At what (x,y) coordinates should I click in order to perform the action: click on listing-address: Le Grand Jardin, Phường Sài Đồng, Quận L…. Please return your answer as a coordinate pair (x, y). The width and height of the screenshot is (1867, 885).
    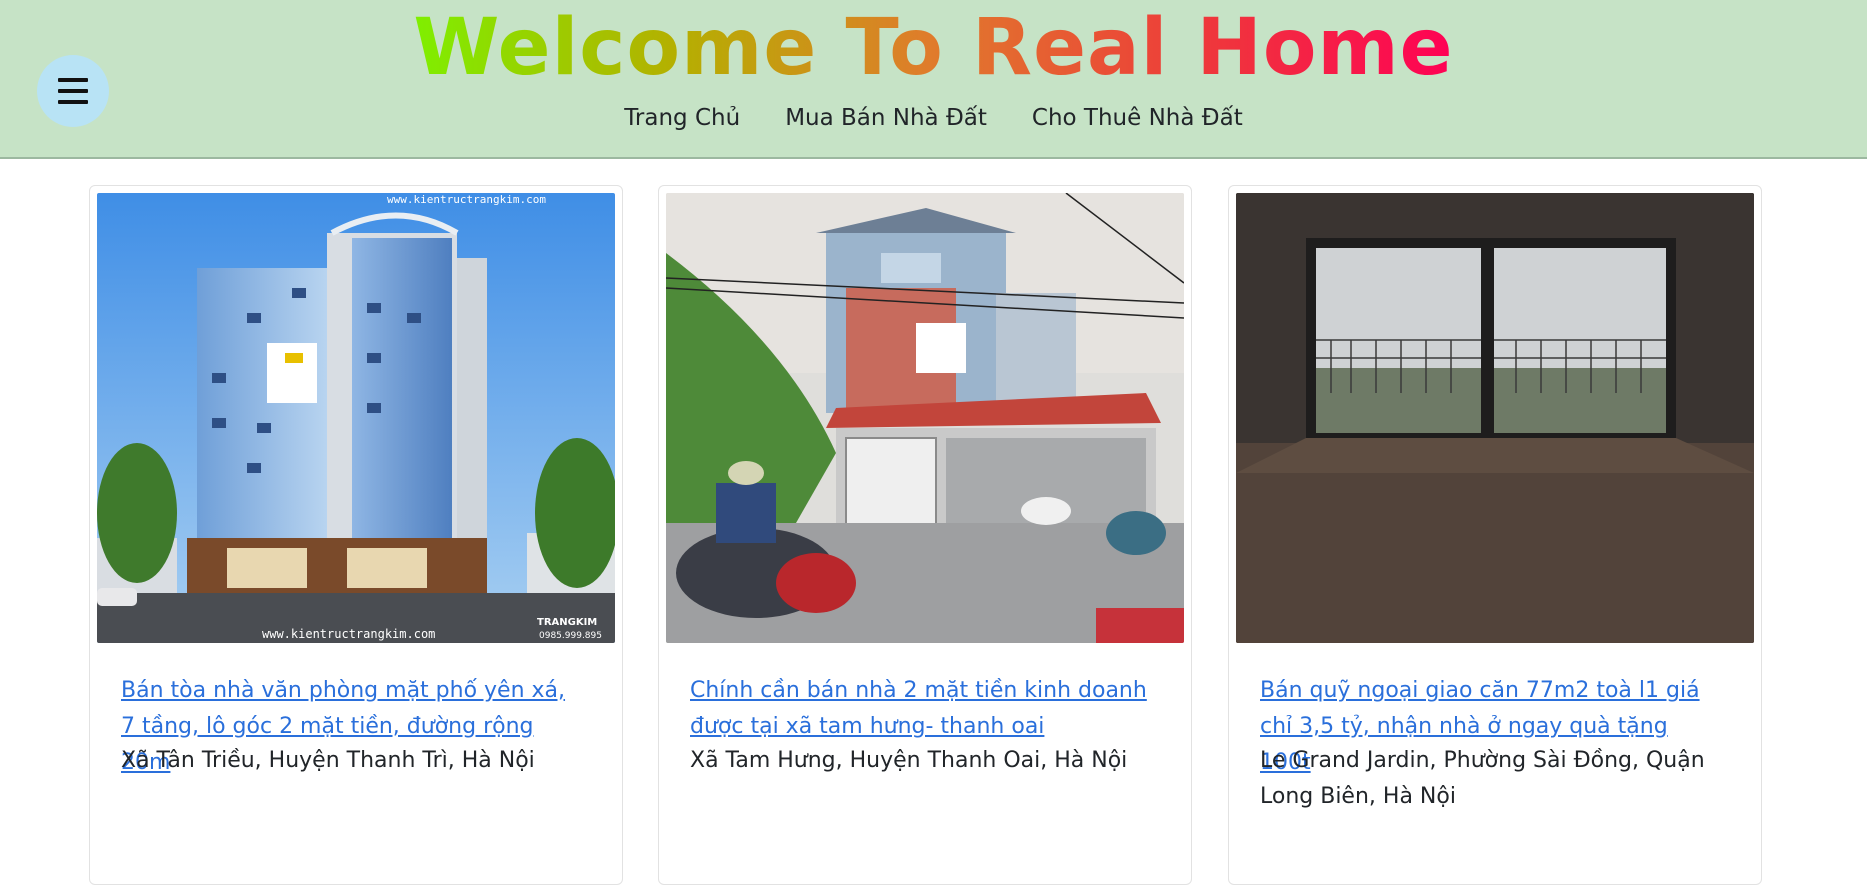
    Looking at the image, I should click on (1482, 778).